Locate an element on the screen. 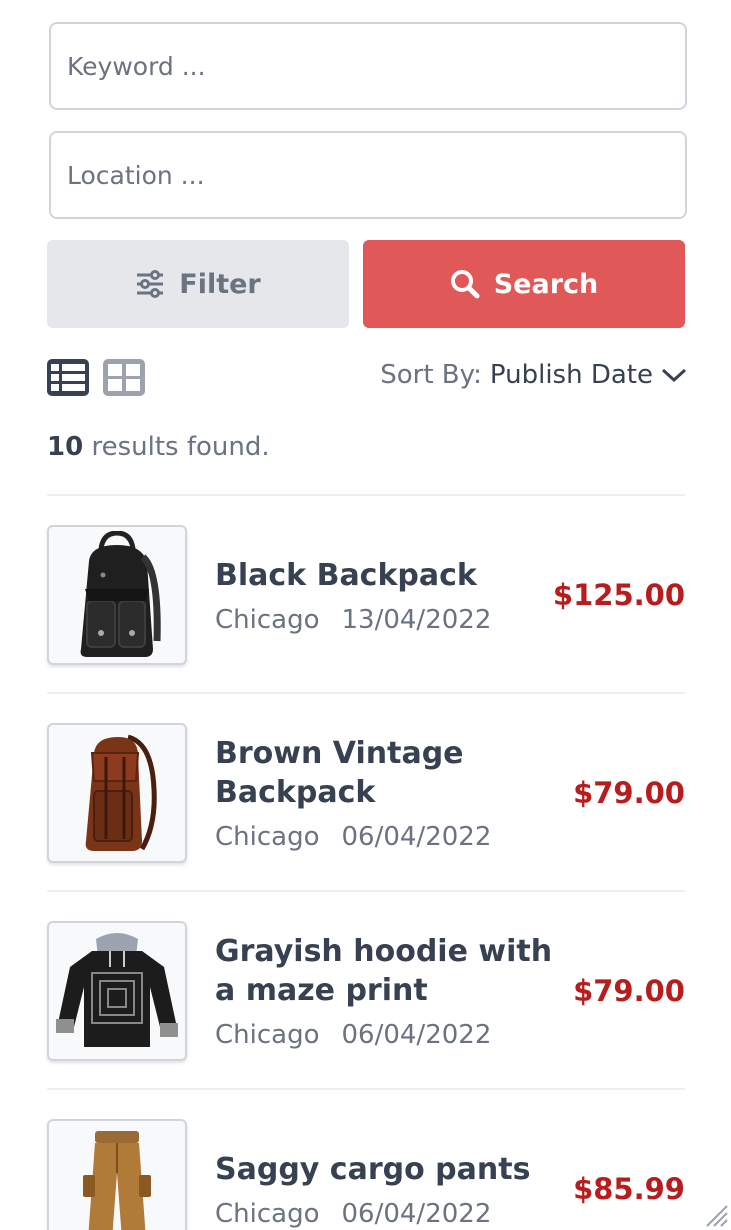 The width and height of the screenshot is (731, 1230). keyword-field is located at coordinates (368, 66).